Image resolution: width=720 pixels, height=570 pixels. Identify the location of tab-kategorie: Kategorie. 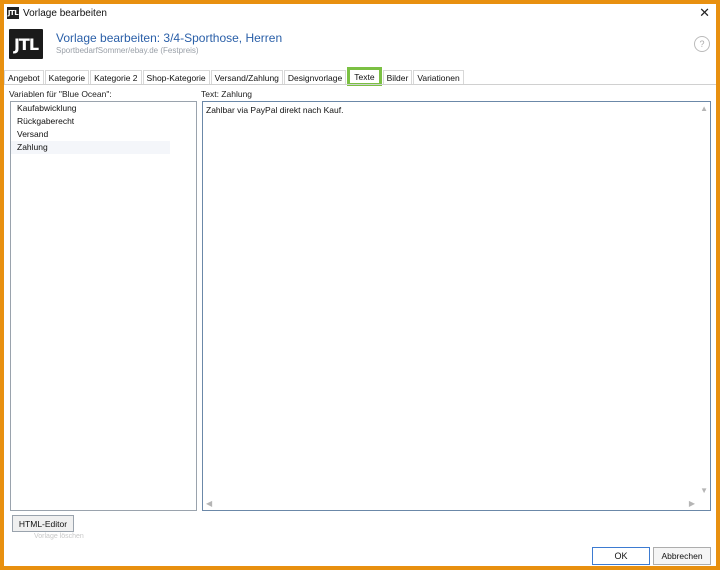
(67, 77).